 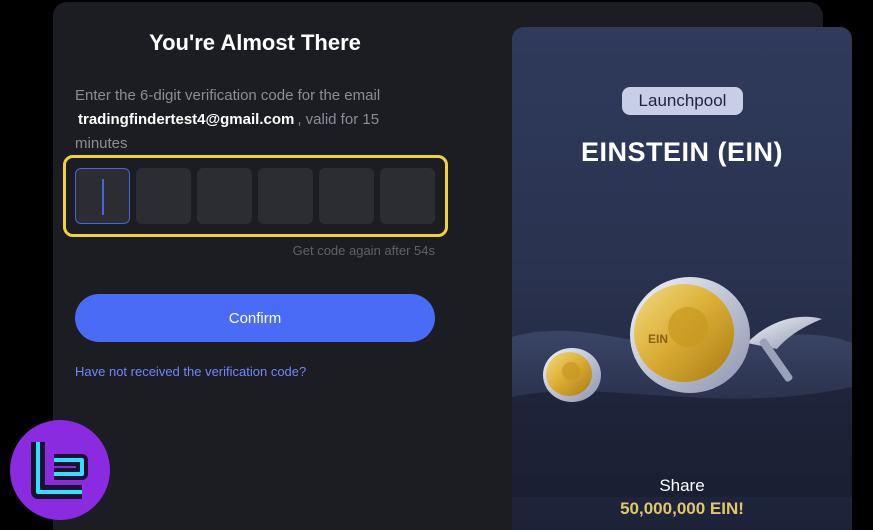 What do you see at coordinates (363, 250) in the screenshot?
I see `resend-timer: Get code again after 54s` at bounding box center [363, 250].